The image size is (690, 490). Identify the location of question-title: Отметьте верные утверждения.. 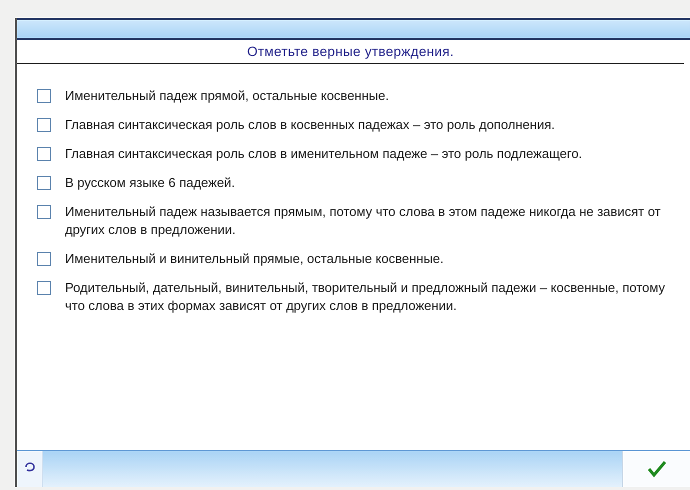
(350, 52).